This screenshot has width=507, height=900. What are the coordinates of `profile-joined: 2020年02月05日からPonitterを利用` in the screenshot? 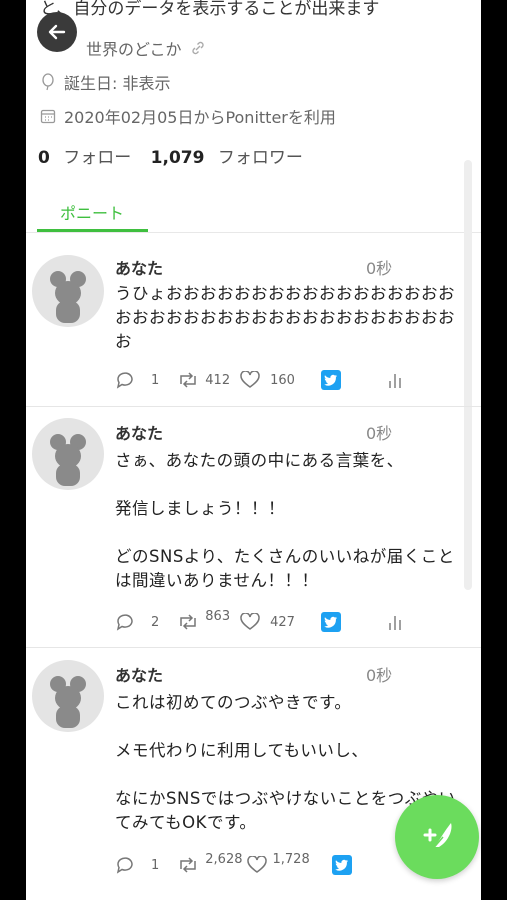 It's located at (200, 117).